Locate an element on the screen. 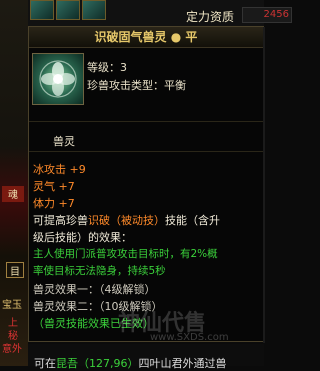 Image resolution: width=320 pixels, height=371 pixels. stat-spirit: 灵气 +7 is located at coordinates (54, 186).